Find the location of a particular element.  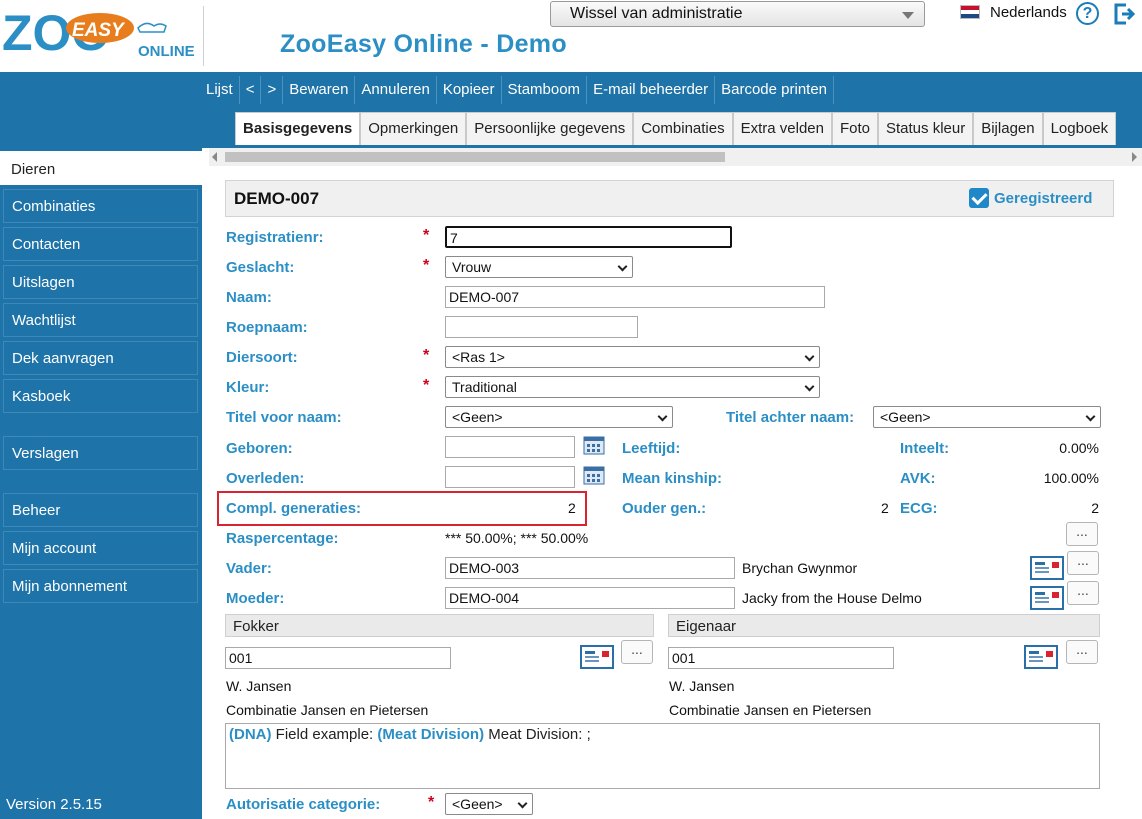

logo-easy: EASY is located at coordinates (99, 30).